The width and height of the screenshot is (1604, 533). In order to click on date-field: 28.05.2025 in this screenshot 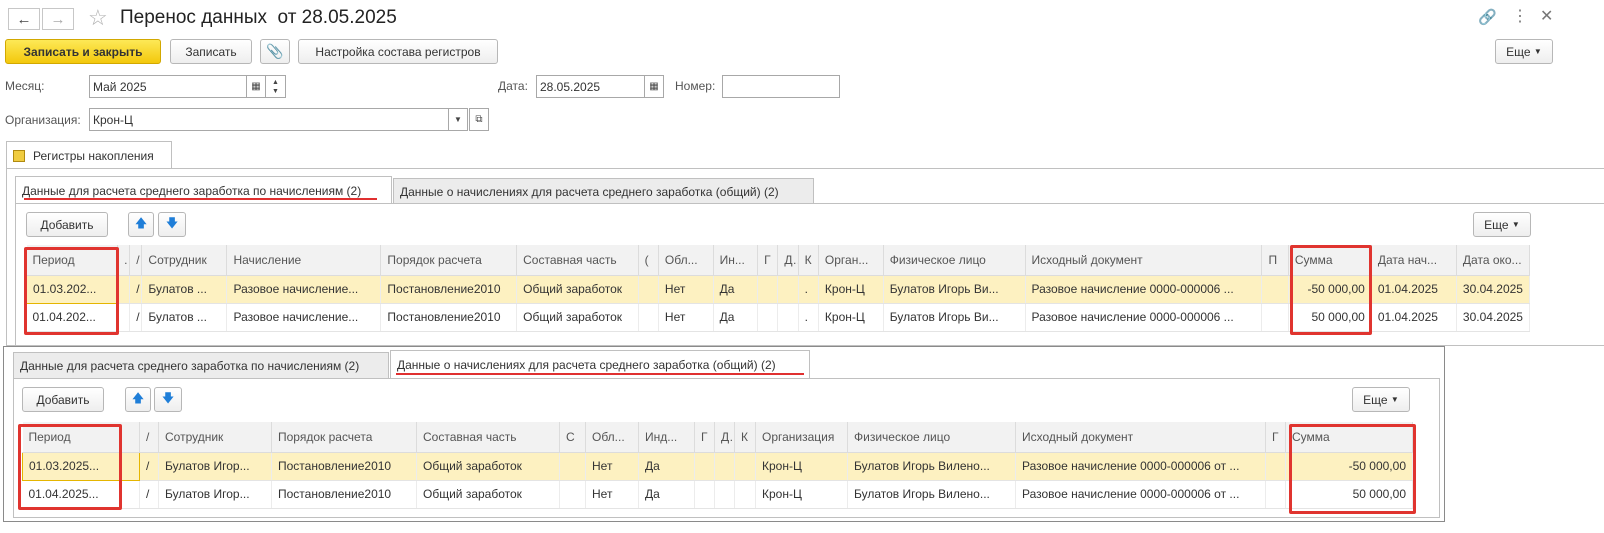, I will do `click(590, 86)`.